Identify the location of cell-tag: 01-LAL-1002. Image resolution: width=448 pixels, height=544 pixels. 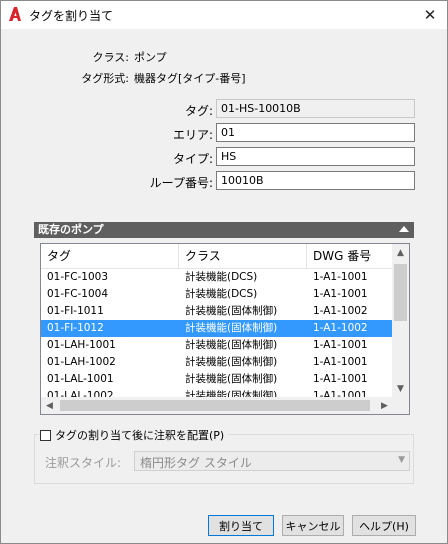
(80, 393).